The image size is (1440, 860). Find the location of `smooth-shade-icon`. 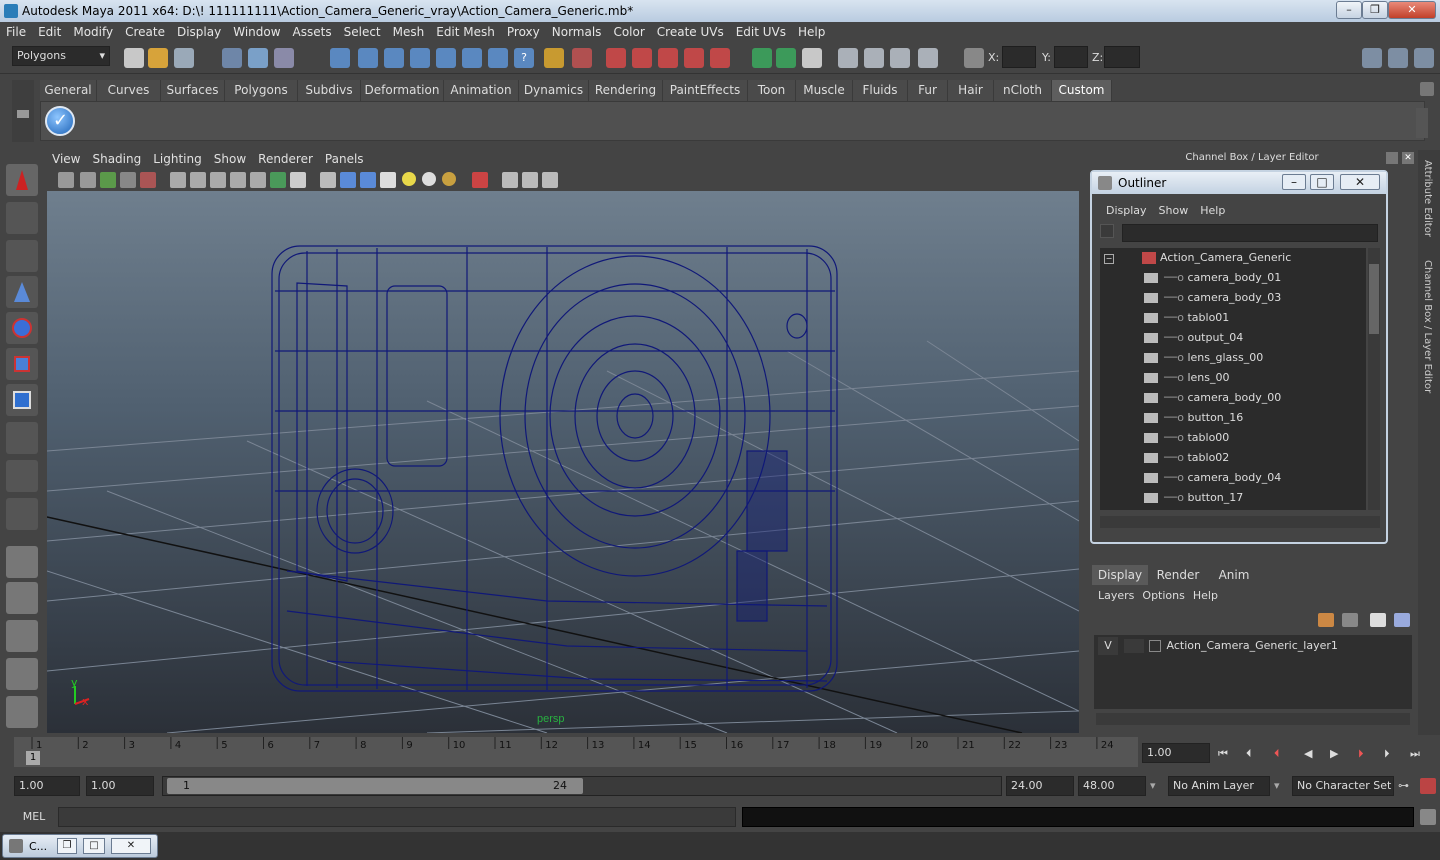

smooth-shade-icon is located at coordinates (348, 180).